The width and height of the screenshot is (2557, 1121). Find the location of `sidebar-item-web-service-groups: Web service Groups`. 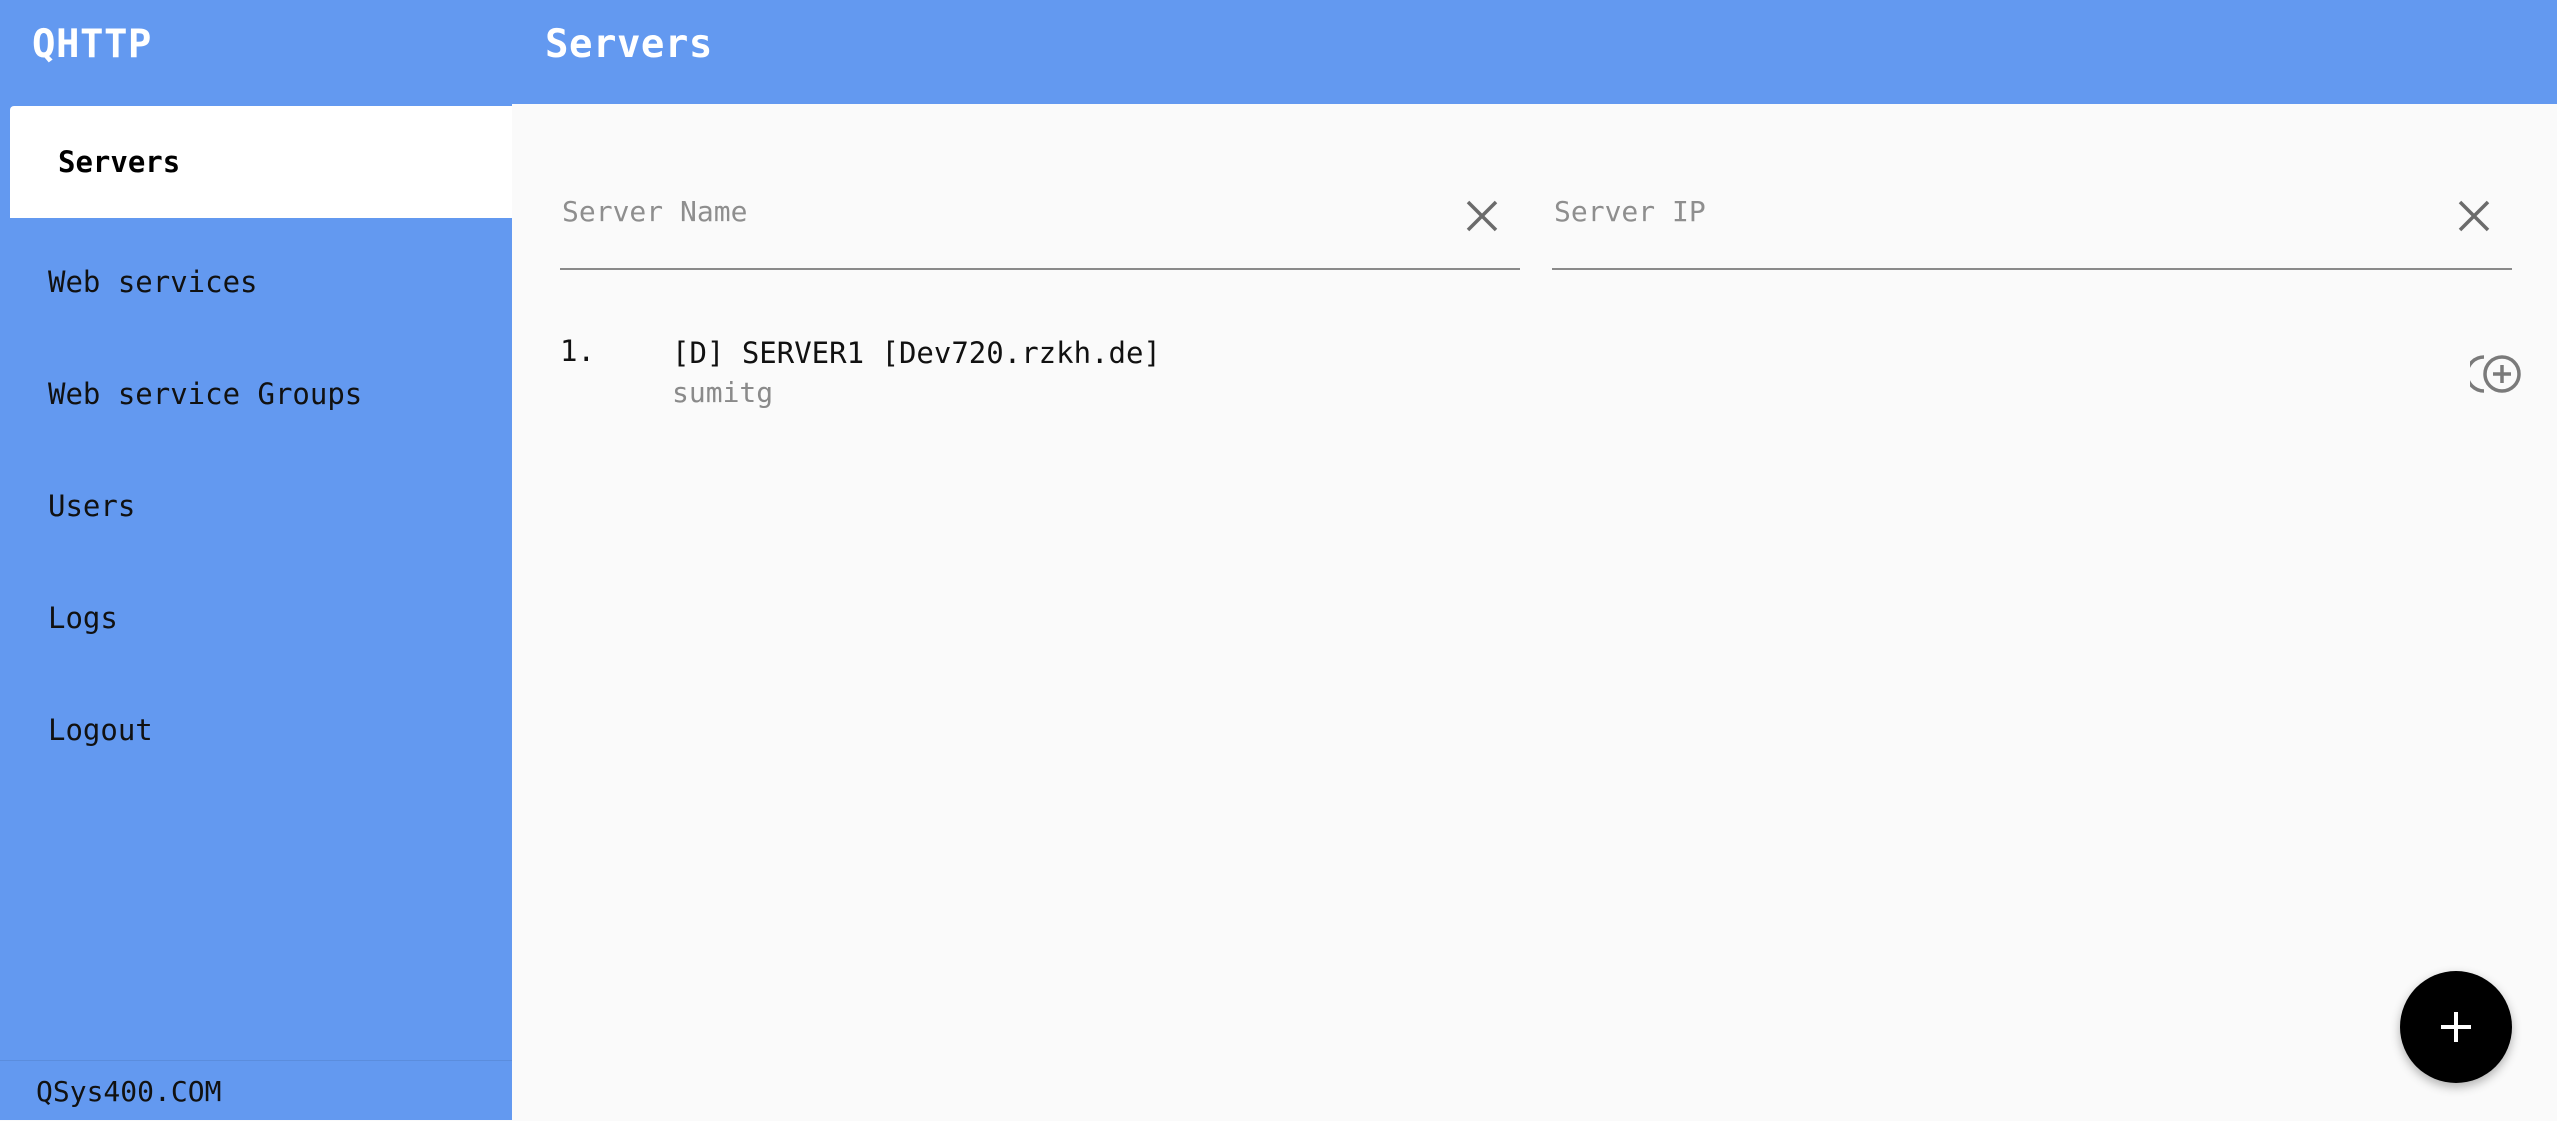

sidebar-item-web-service-groups: Web service Groups is located at coordinates (256, 394).